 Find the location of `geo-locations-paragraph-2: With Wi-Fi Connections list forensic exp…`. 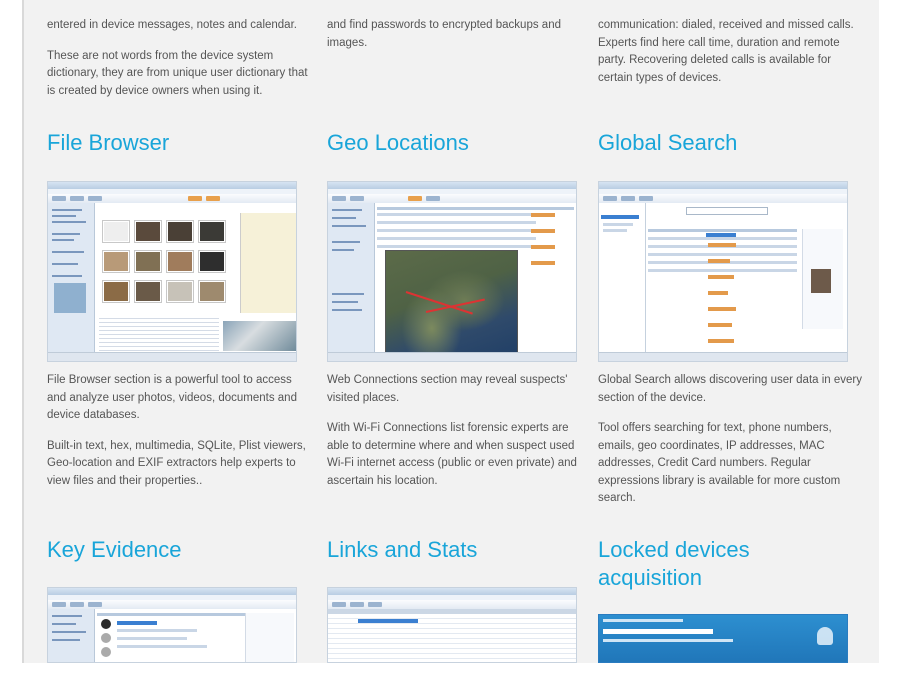

geo-locations-paragraph-2: With Wi-Fi Connections list forensic exp… is located at coordinates (452, 454).